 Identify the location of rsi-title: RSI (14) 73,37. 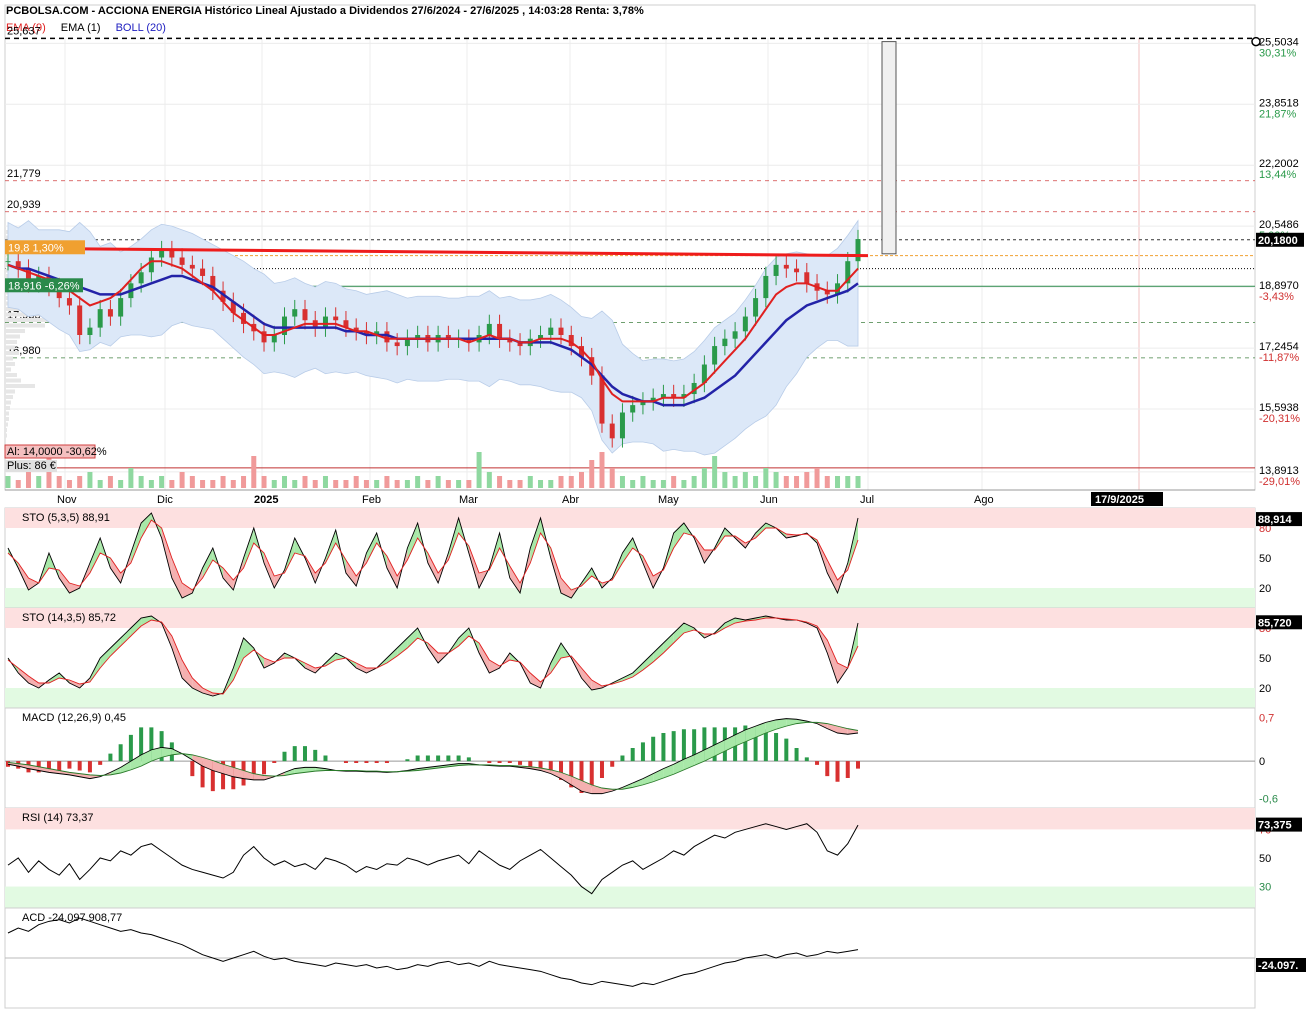
(58, 818).